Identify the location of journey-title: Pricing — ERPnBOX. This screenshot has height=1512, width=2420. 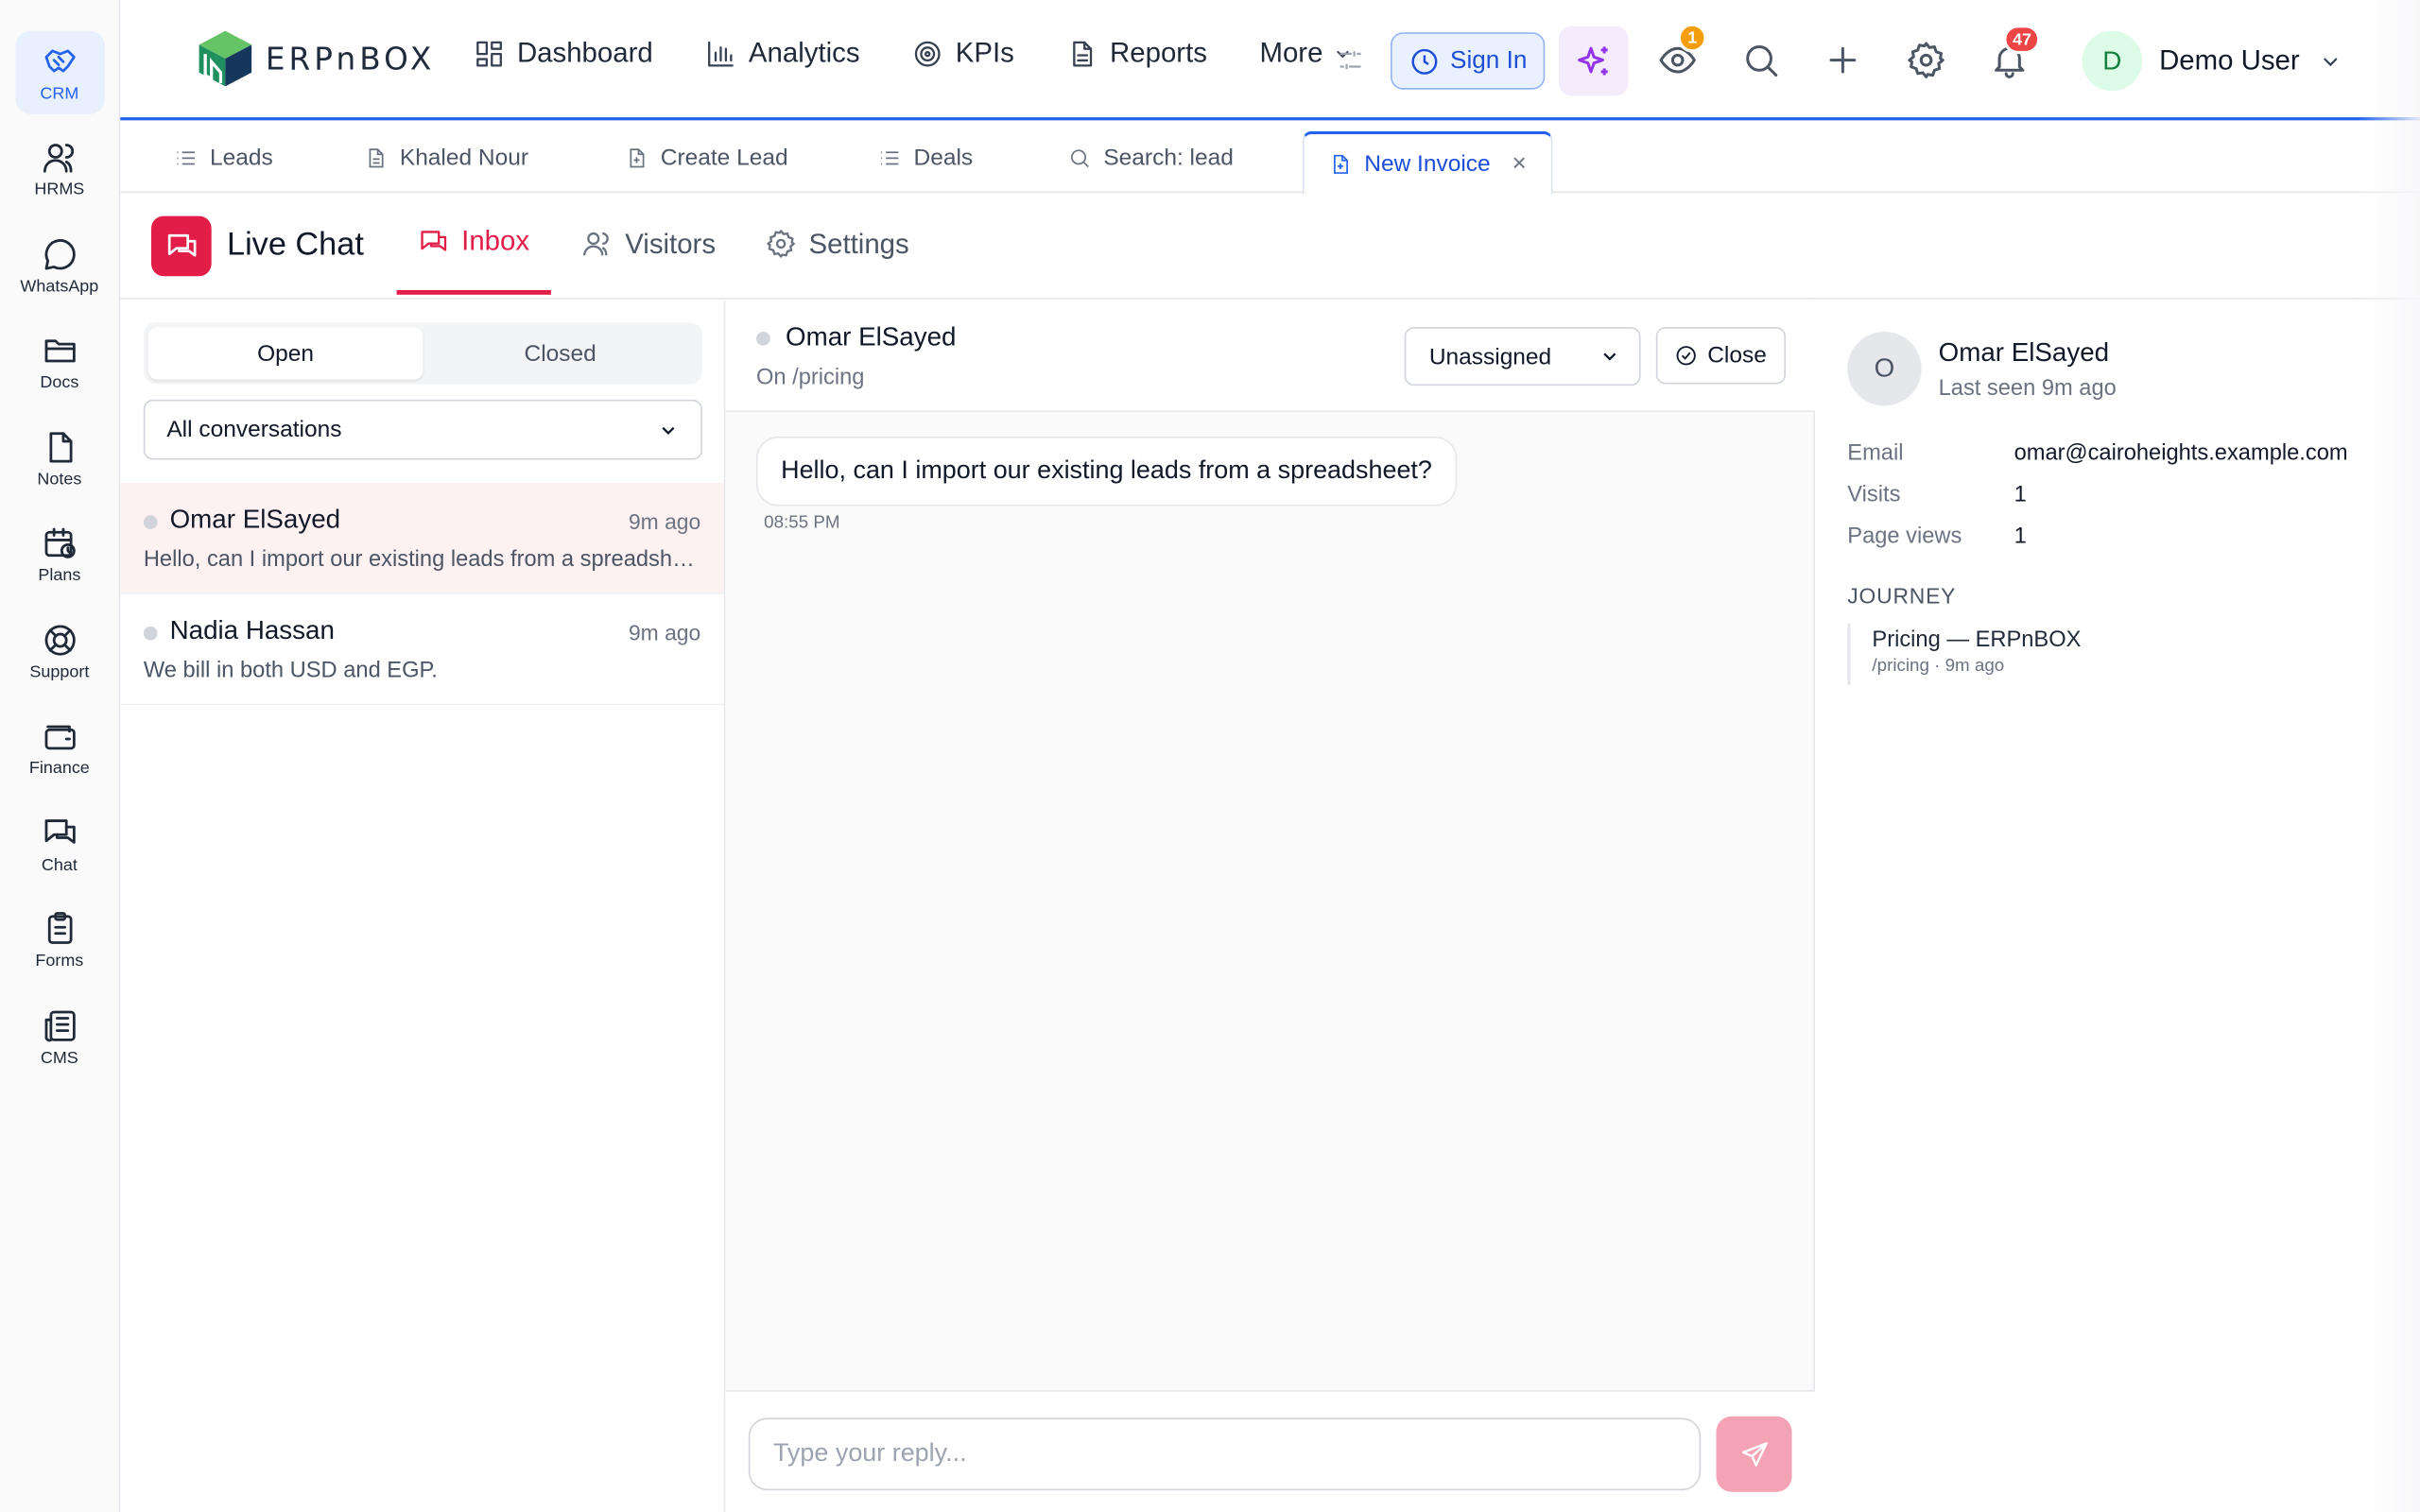
(1977, 640).